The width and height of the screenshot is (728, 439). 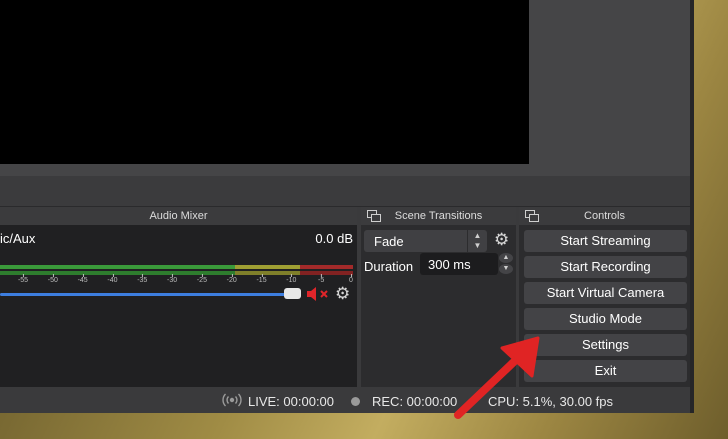 What do you see at coordinates (320, 294) in the screenshot?
I see `mute-speaker-icon` at bounding box center [320, 294].